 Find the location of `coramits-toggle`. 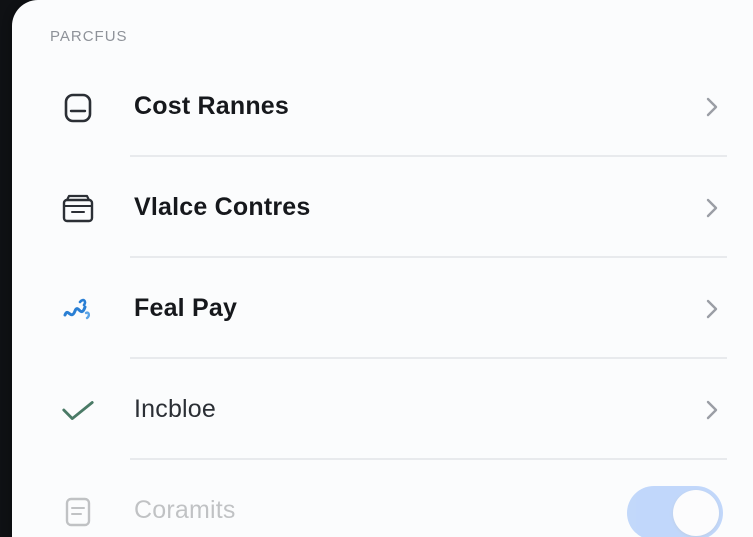

coramits-toggle is located at coordinates (675, 511).